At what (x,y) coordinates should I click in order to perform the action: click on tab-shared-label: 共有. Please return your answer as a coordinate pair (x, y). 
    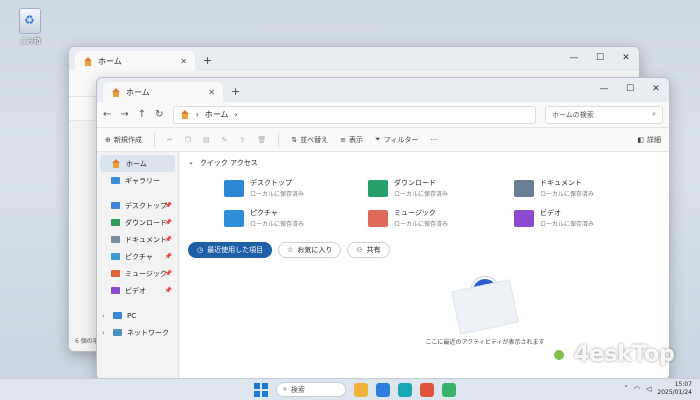
    Looking at the image, I should click on (373, 250).